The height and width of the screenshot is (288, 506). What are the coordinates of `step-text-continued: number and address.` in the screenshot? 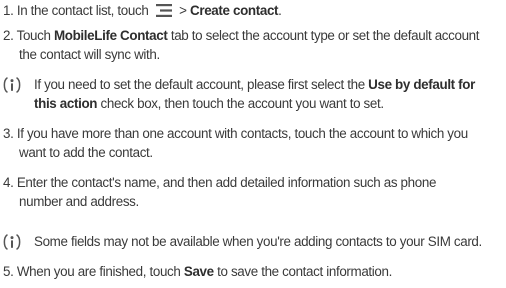 It's located at (79, 201).